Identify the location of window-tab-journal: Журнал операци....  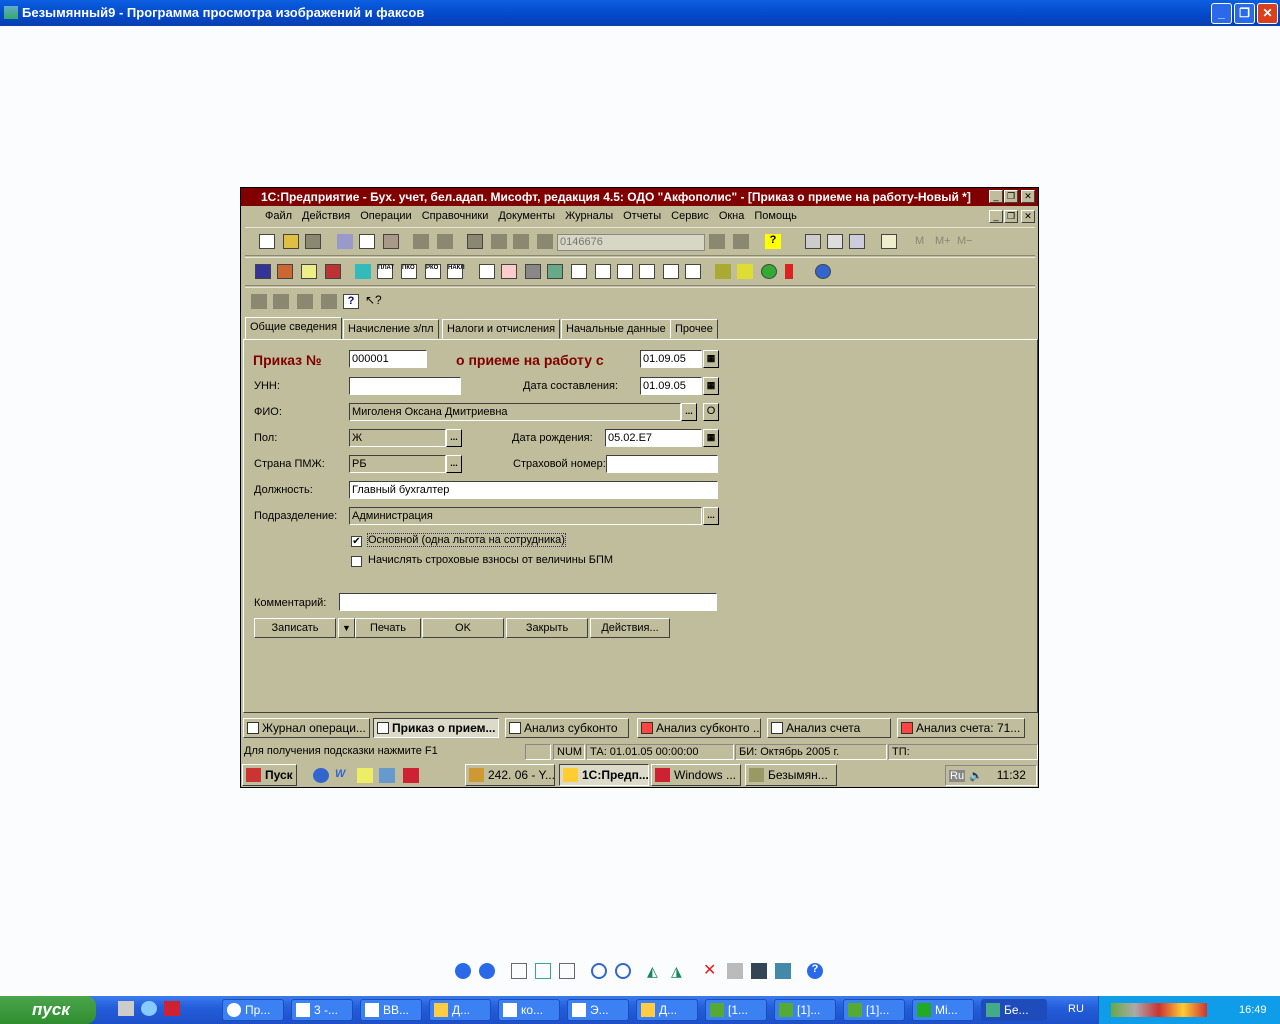
(306, 728).